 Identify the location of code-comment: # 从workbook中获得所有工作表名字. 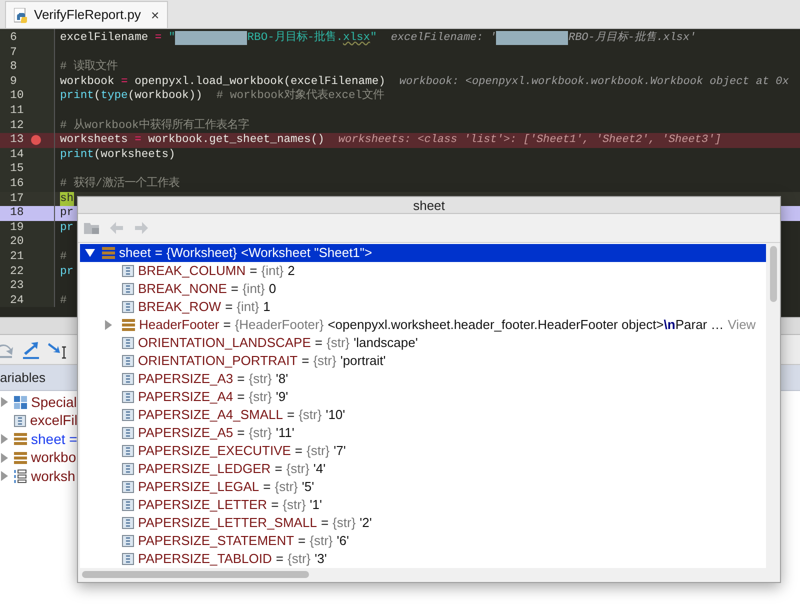
(154, 126).